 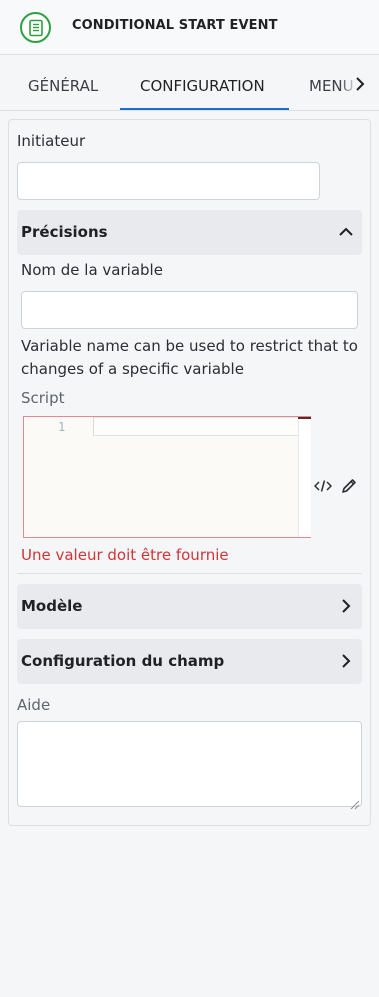 What do you see at coordinates (168, 181) in the screenshot?
I see `initiator-input` at bounding box center [168, 181].